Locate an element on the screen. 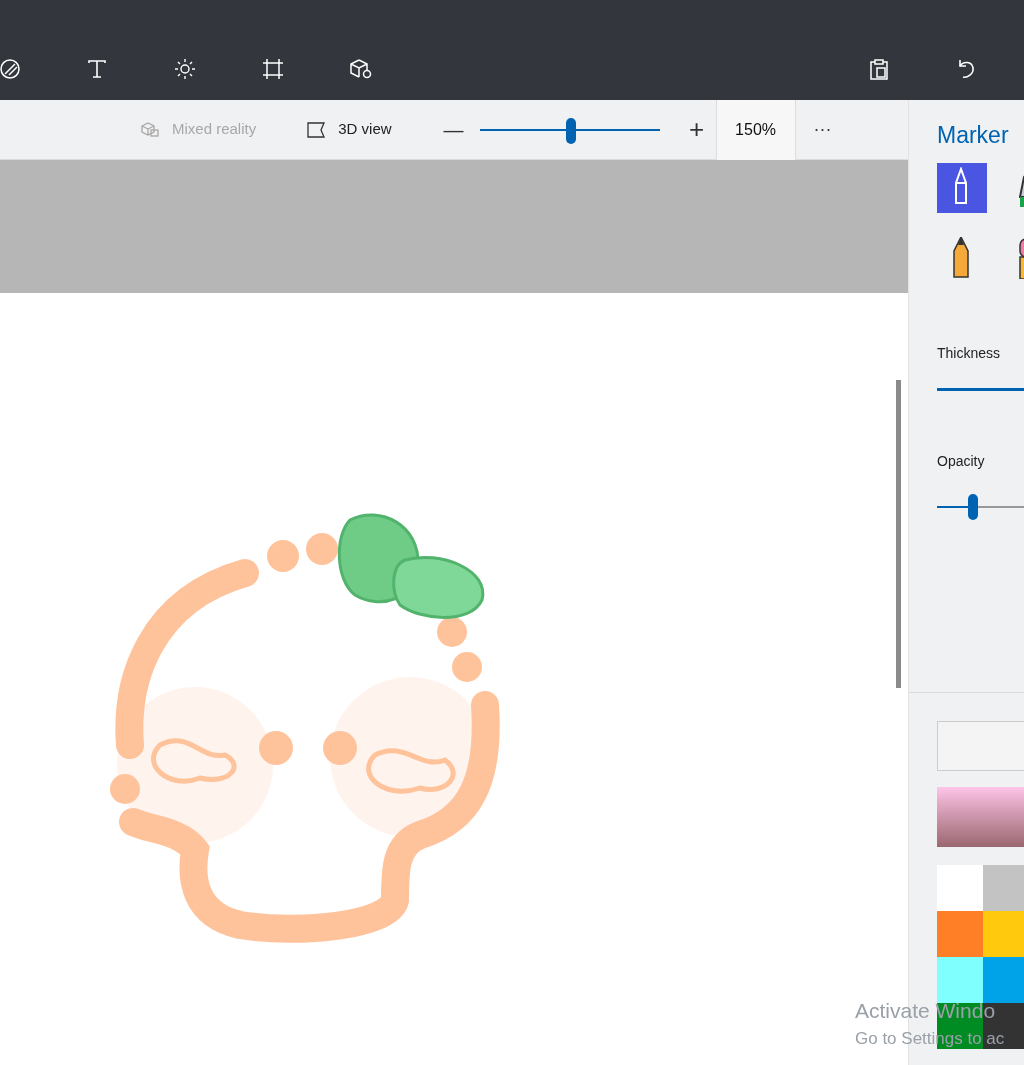 This screenshot has width=1024, height=1065. zoom-in-button: + is located at coordinates (696, 129).